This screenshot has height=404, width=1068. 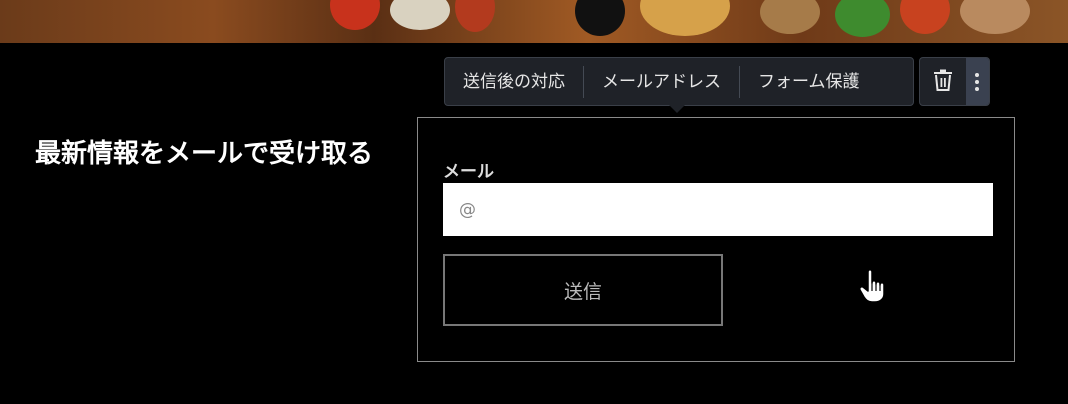 What do you see at coordinates (977, 81) in the screenshot?
I see `more-options-button` at bounding box center [977, 81].